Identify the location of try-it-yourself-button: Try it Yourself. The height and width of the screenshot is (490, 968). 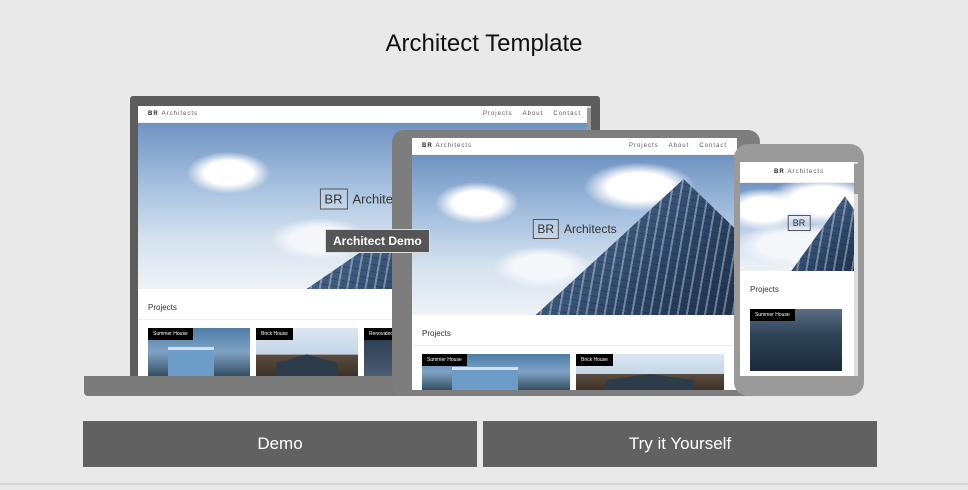
(680, 444).